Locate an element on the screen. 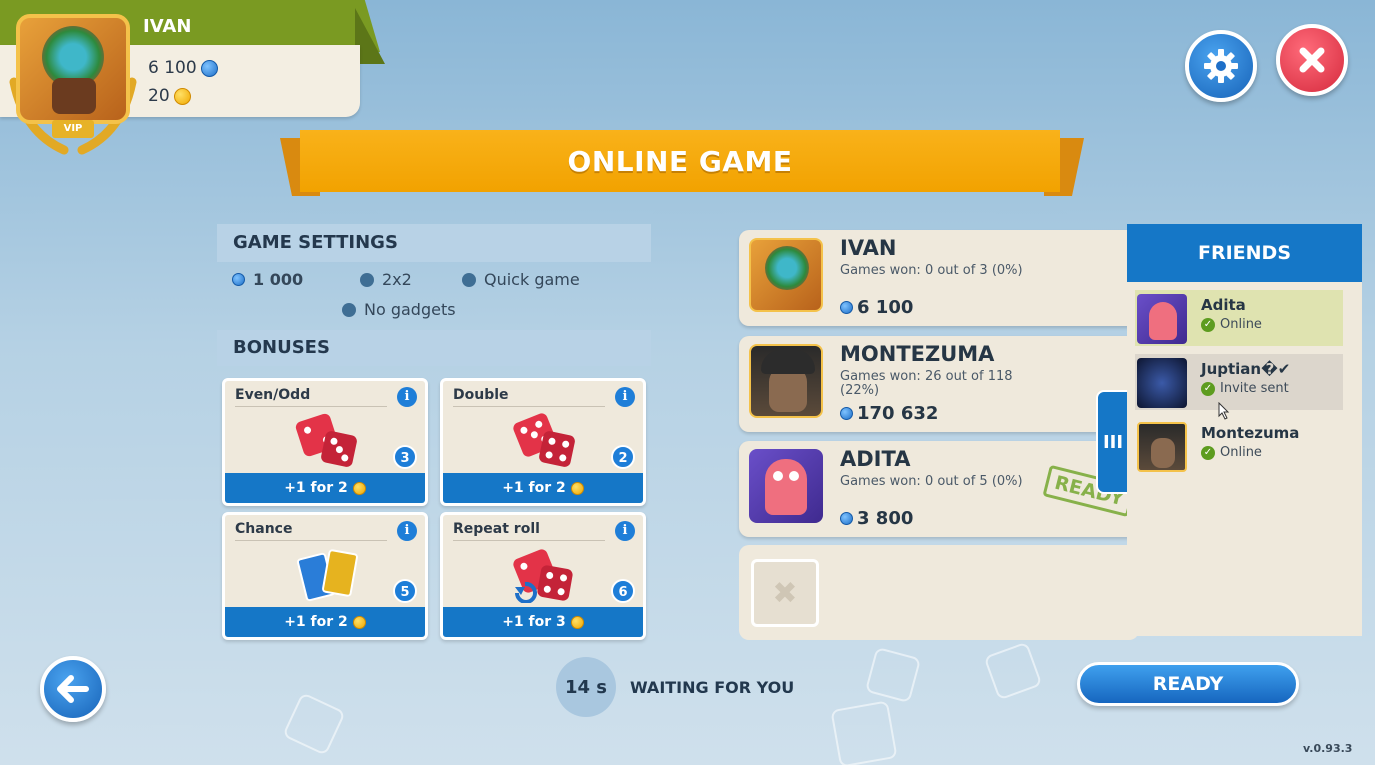  setting-gadgets-value: No gadgets is located at coordinates (410, 309).